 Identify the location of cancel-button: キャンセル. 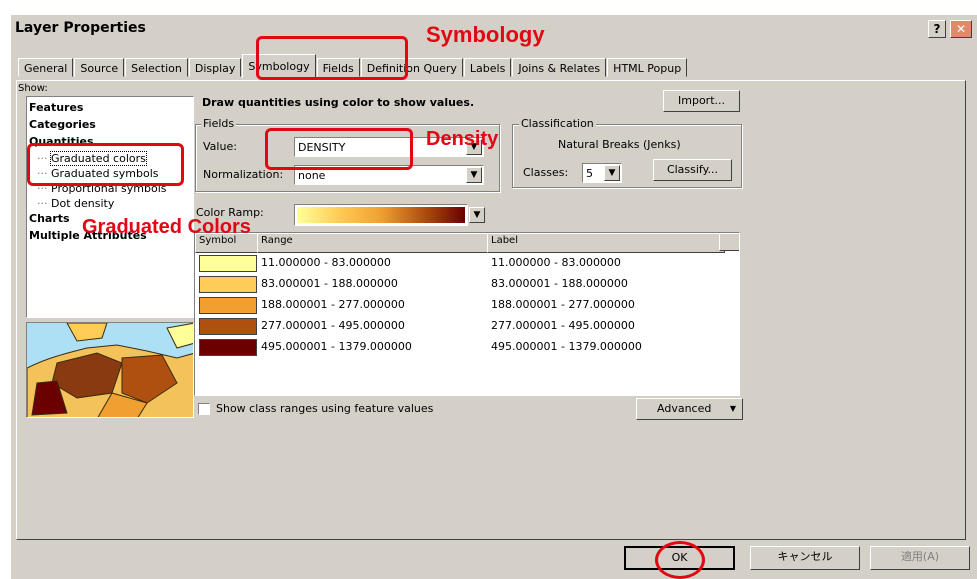
(805, 558).